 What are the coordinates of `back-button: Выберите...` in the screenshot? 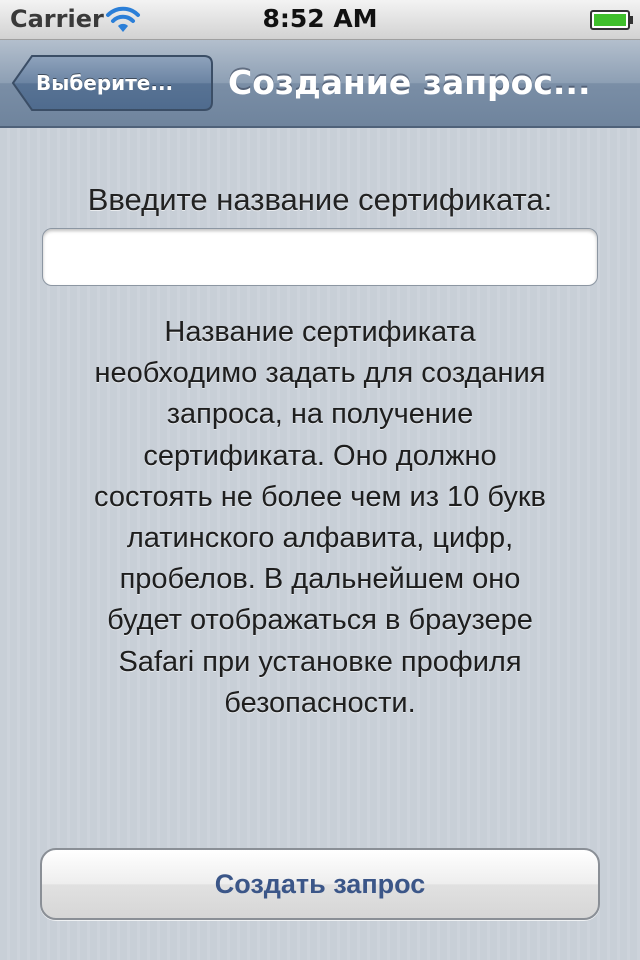 It's located at (112, 83).